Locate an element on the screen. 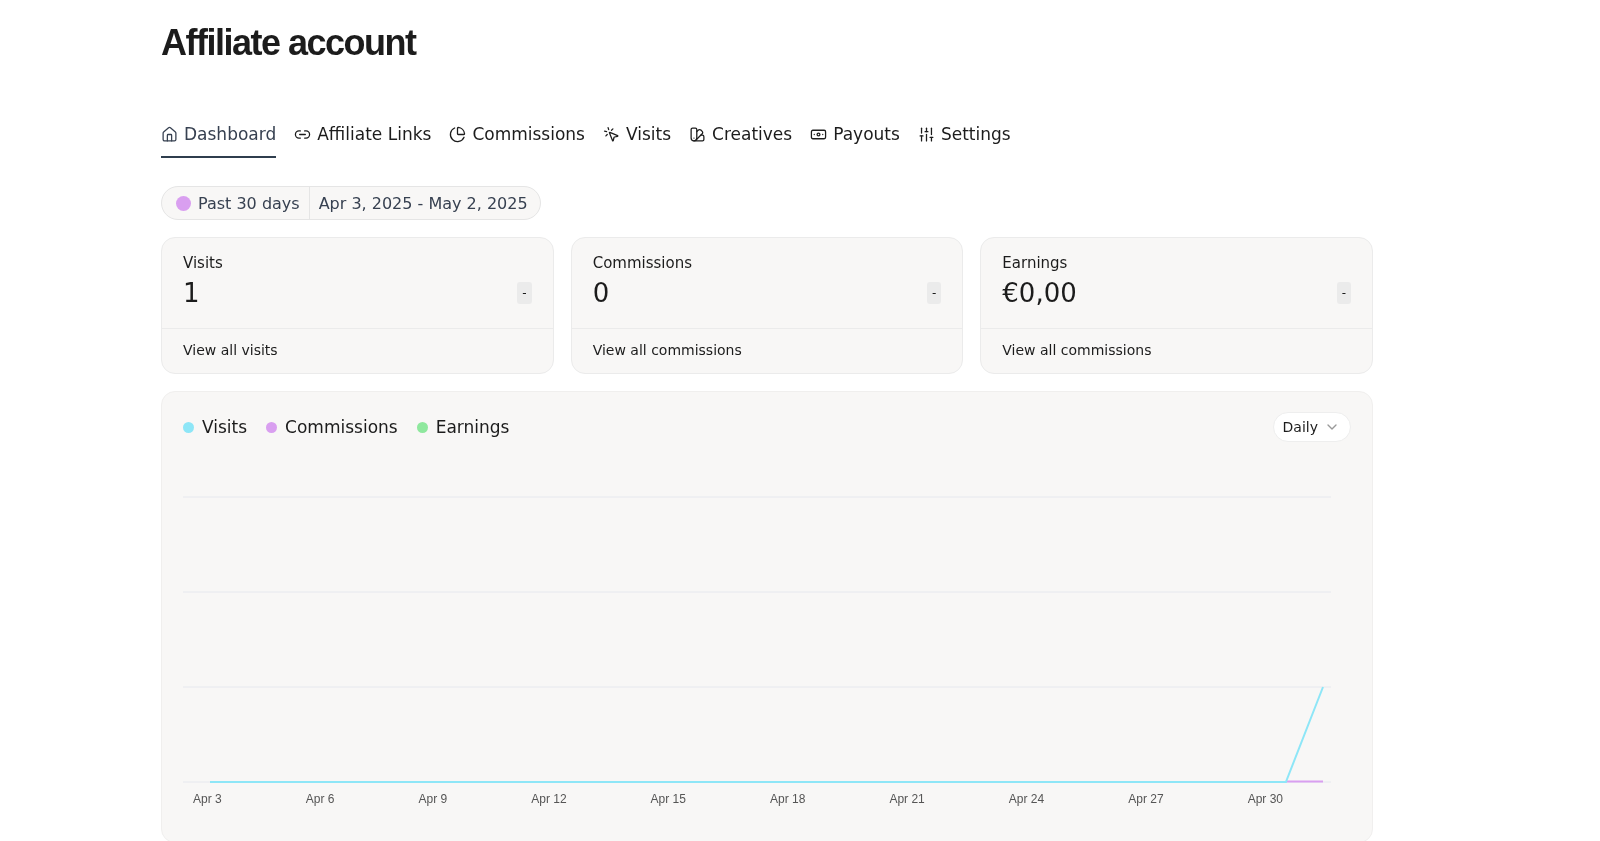  pie-chart-icon is located at coordinates (458, 134).